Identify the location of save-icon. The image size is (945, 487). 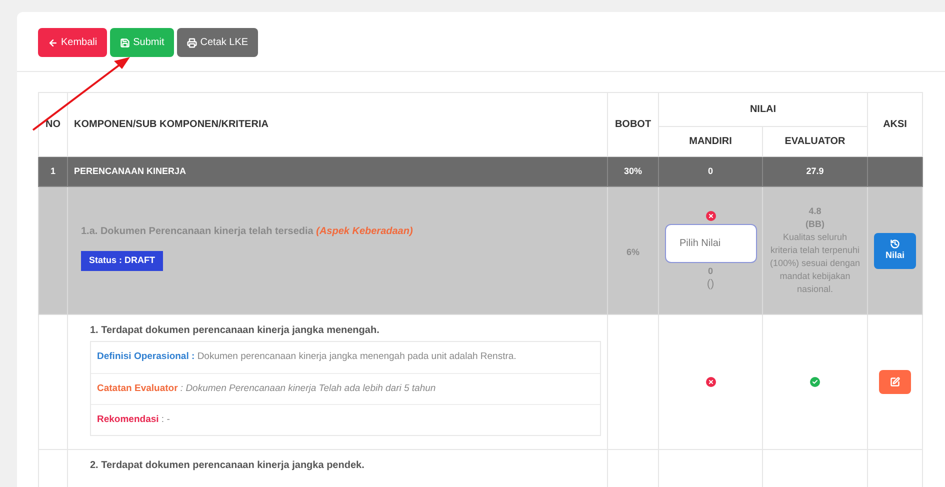
(125, 43).